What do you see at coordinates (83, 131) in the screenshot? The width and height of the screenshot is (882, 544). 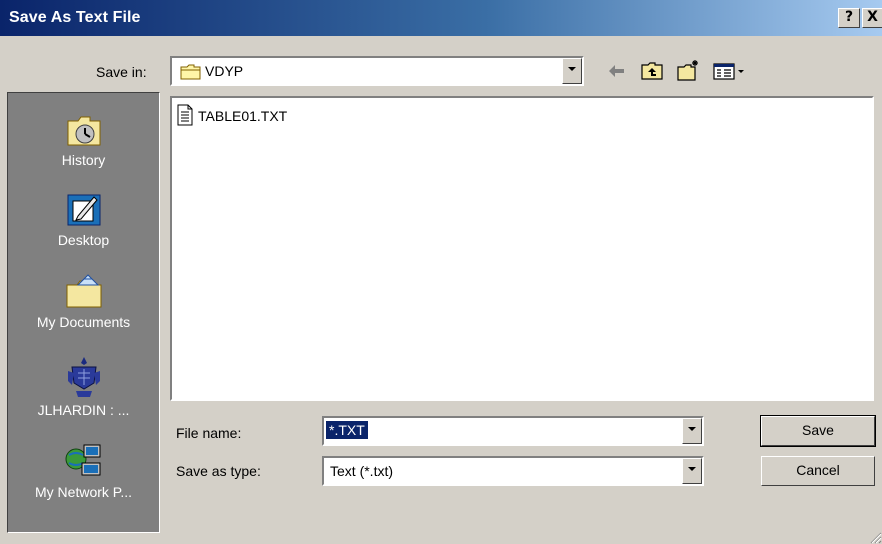 I see `history-icon` at bounding box center [83, 131].